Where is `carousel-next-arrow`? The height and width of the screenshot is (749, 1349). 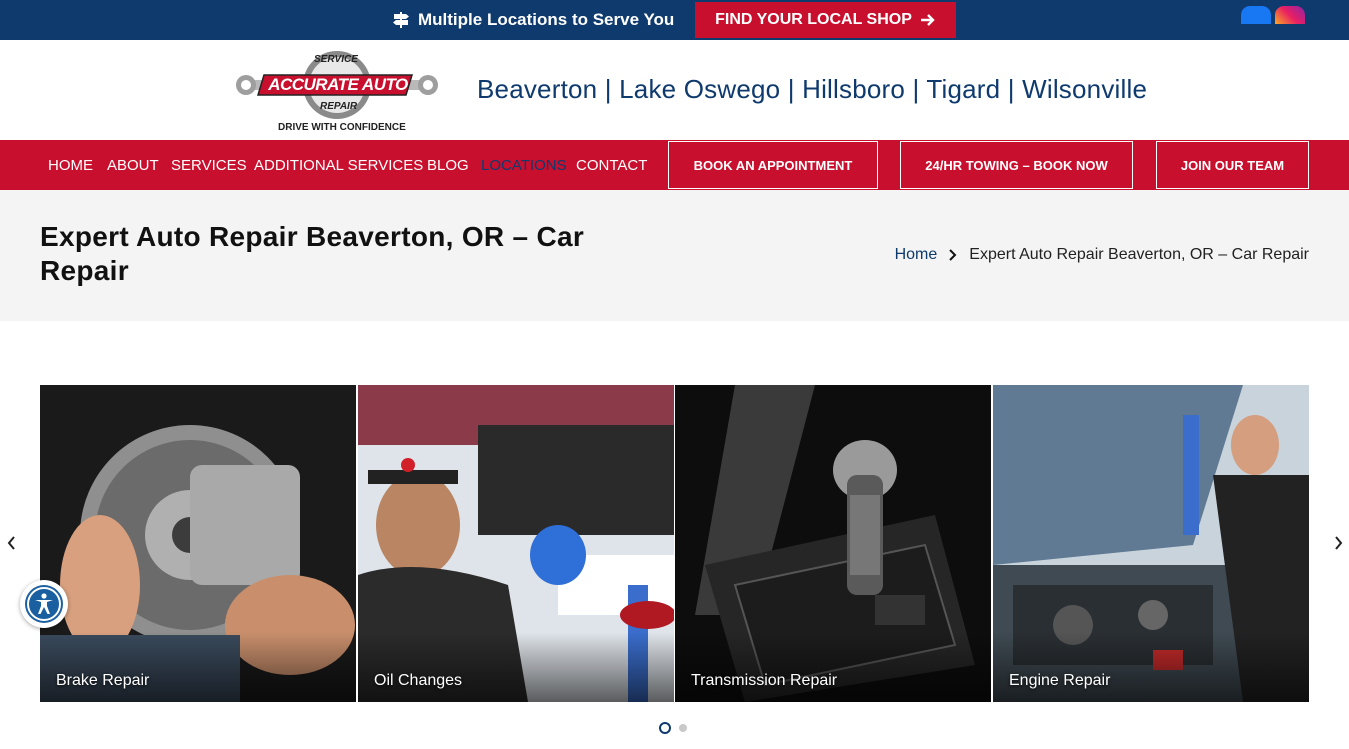
carousel-next-arrow is located at coordinates (1338, 543).